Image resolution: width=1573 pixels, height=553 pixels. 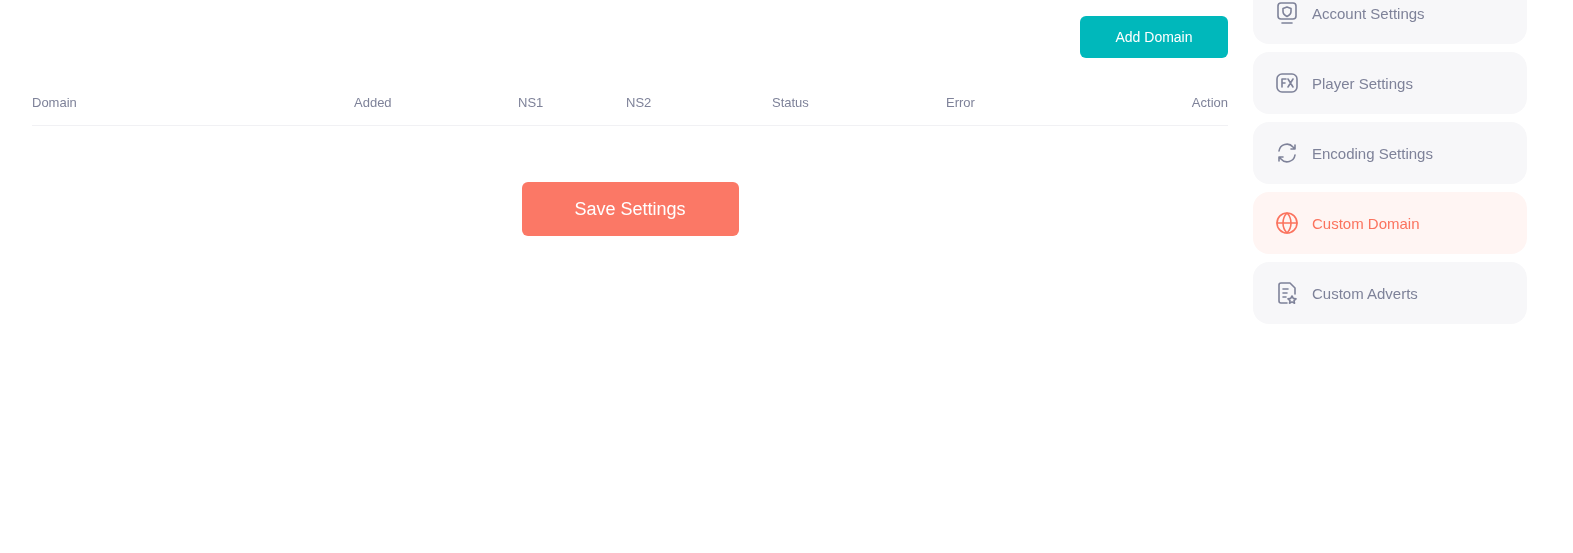 What do you see at coordinates (961, 102) in the screenshot?
I see `column-header: Error` at bounding box center [961, 102].